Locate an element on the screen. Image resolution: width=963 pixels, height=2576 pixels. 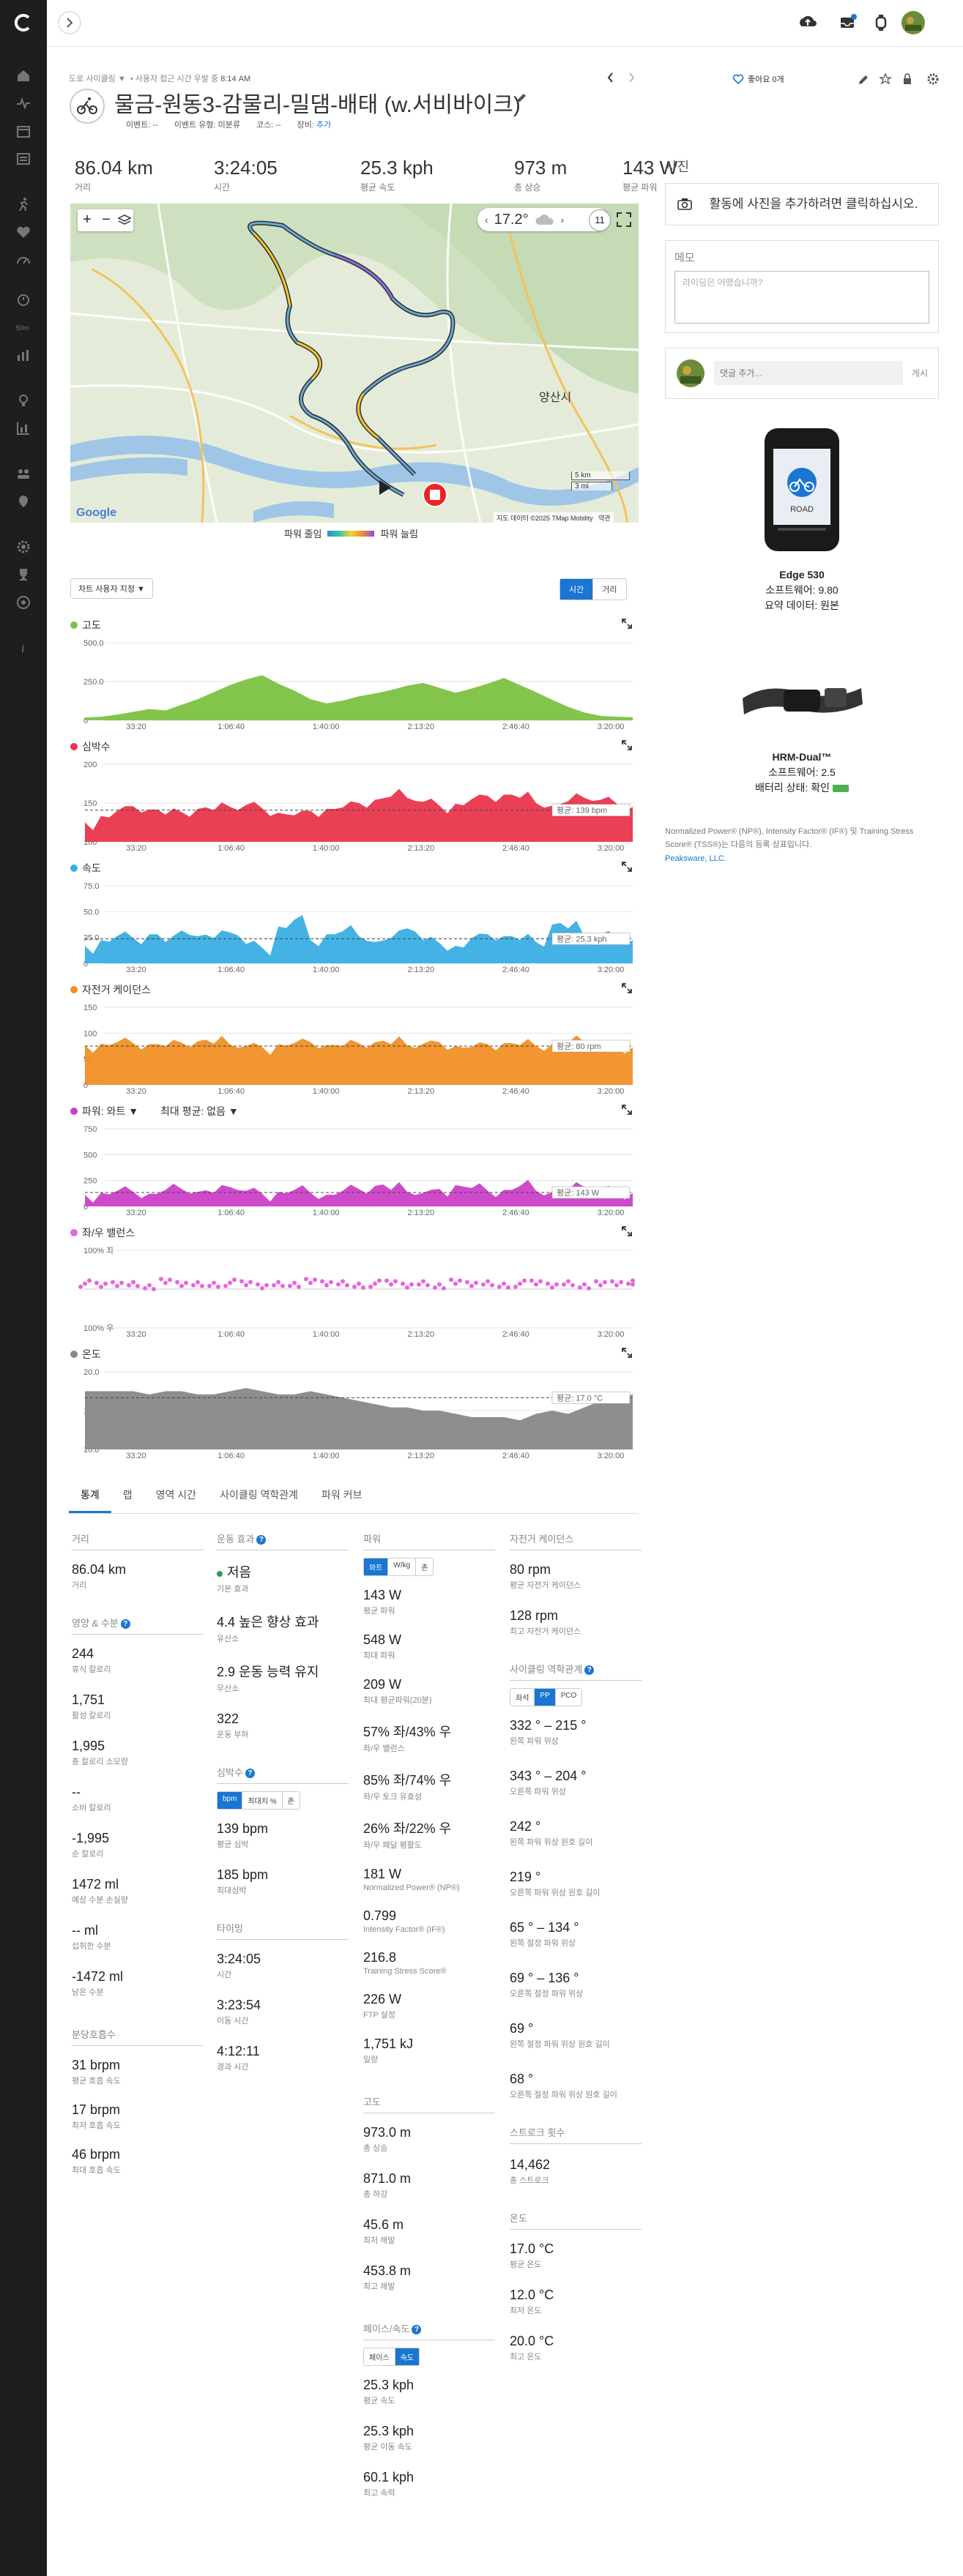
tab-stats: 통계 is located at coordinates (90, 1500).